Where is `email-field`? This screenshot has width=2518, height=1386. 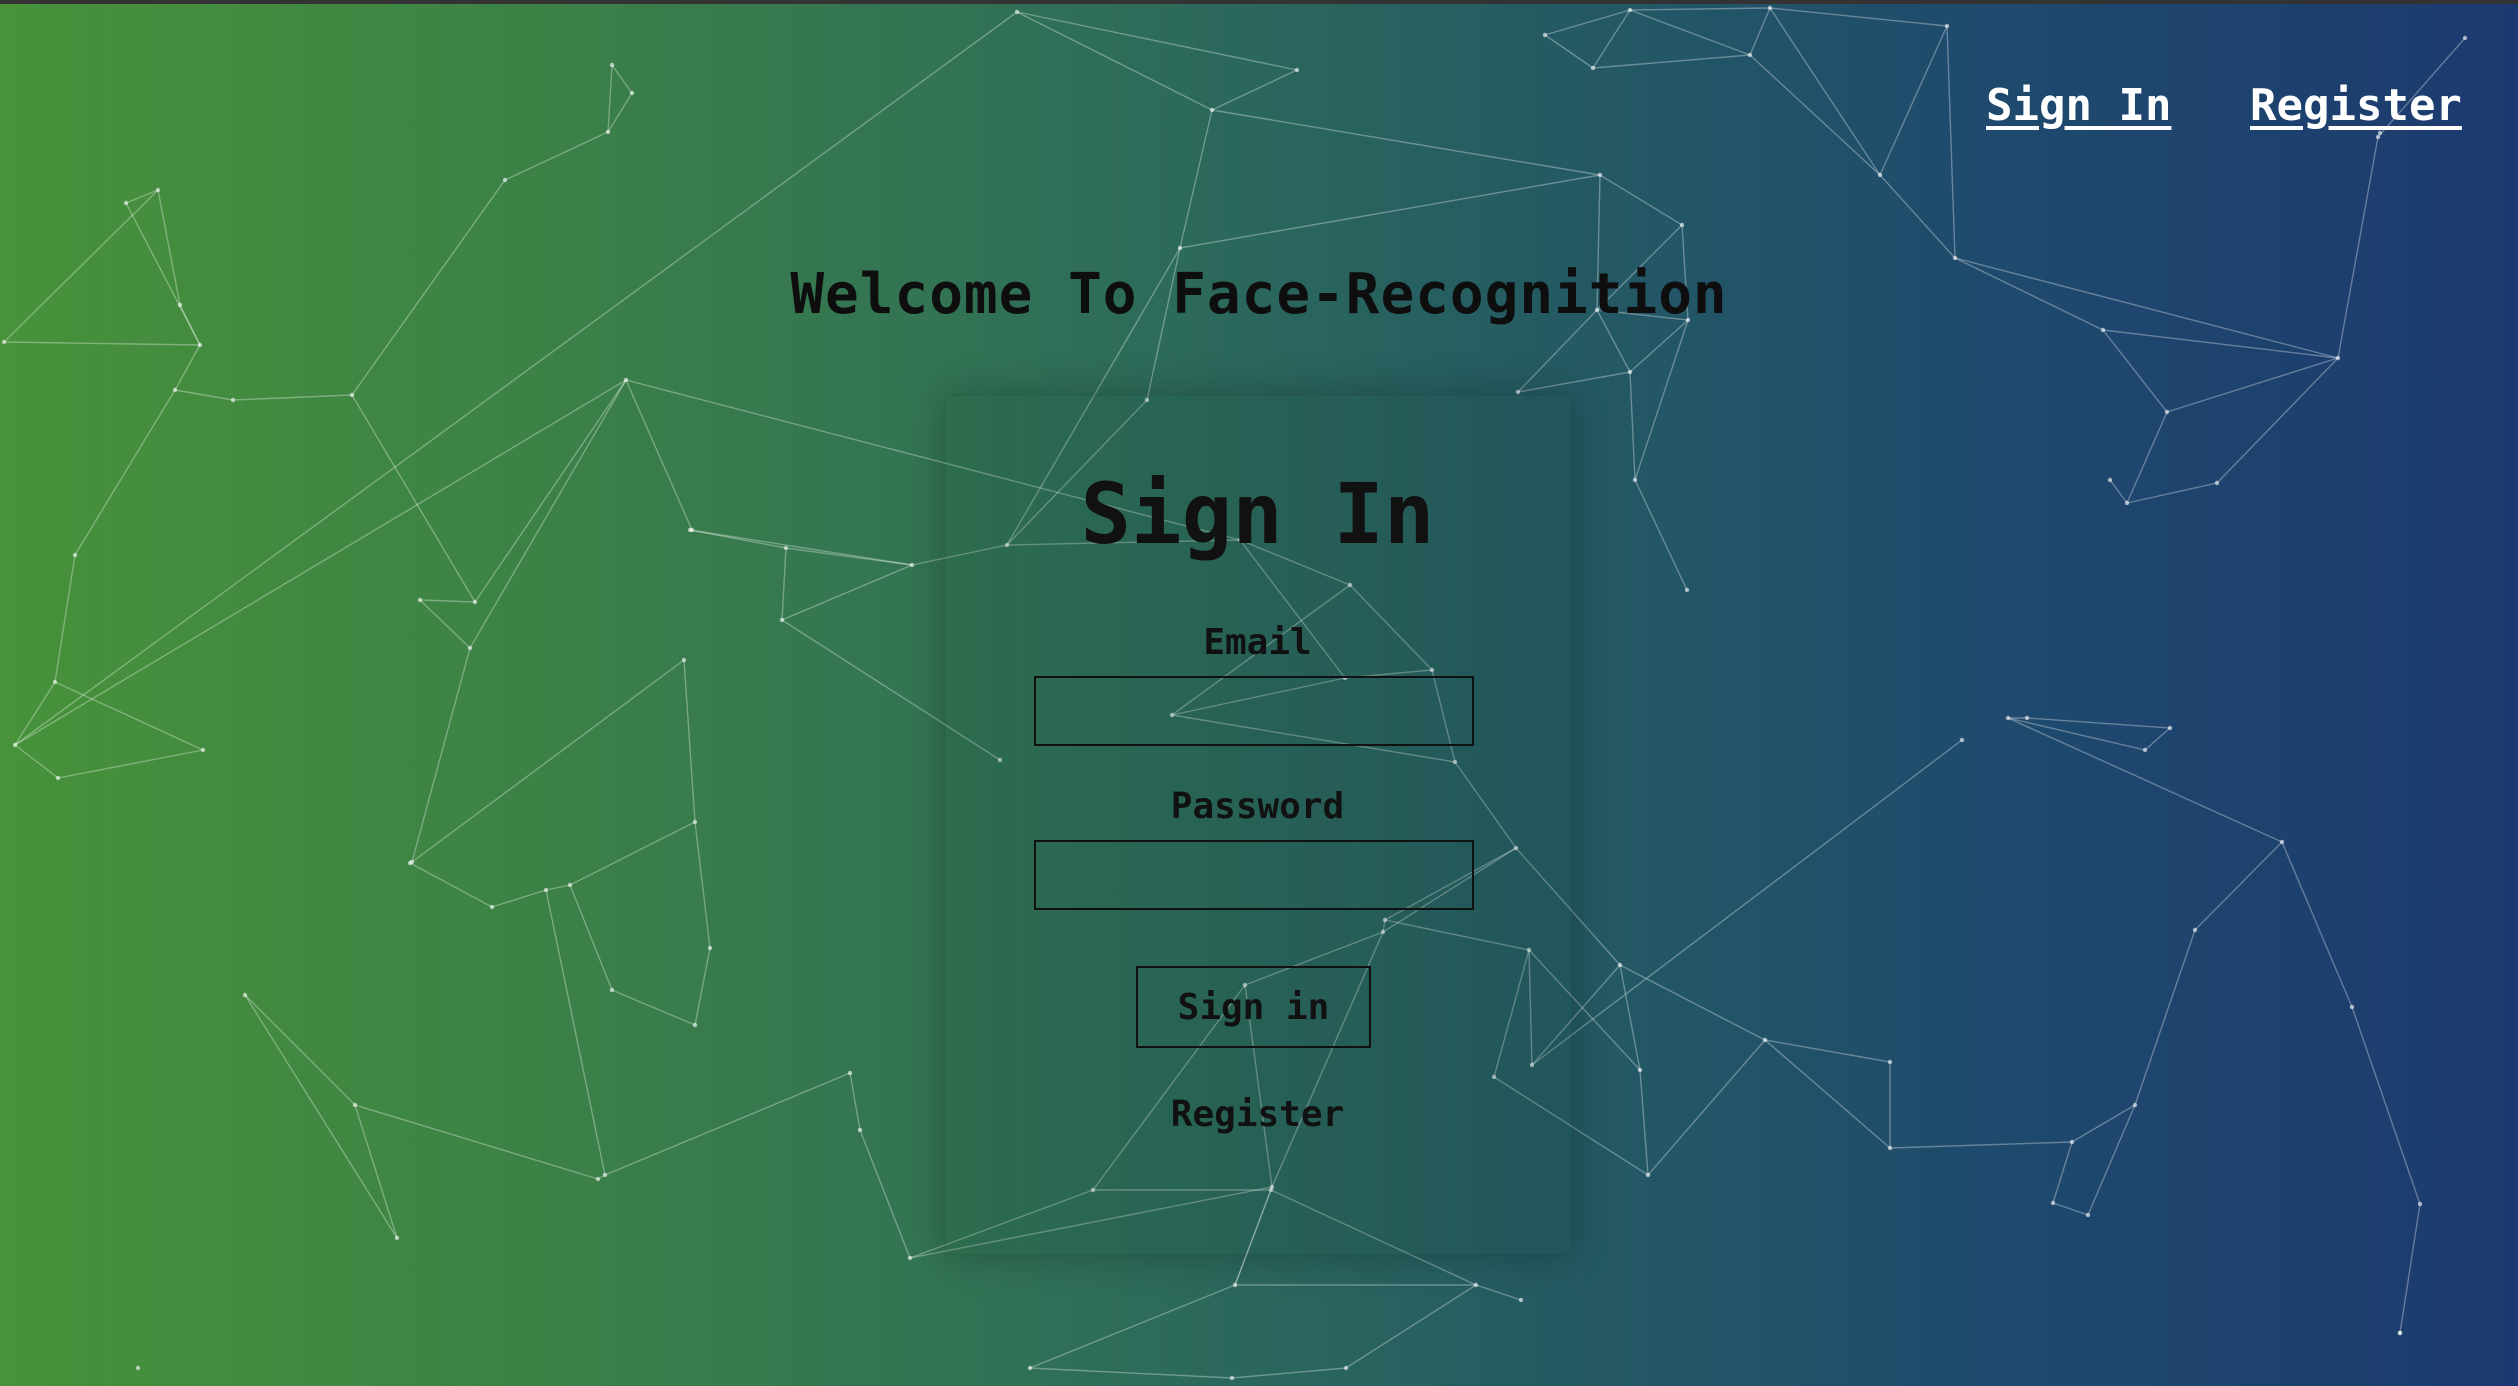 email-field is located at coordinates (1254, 711).